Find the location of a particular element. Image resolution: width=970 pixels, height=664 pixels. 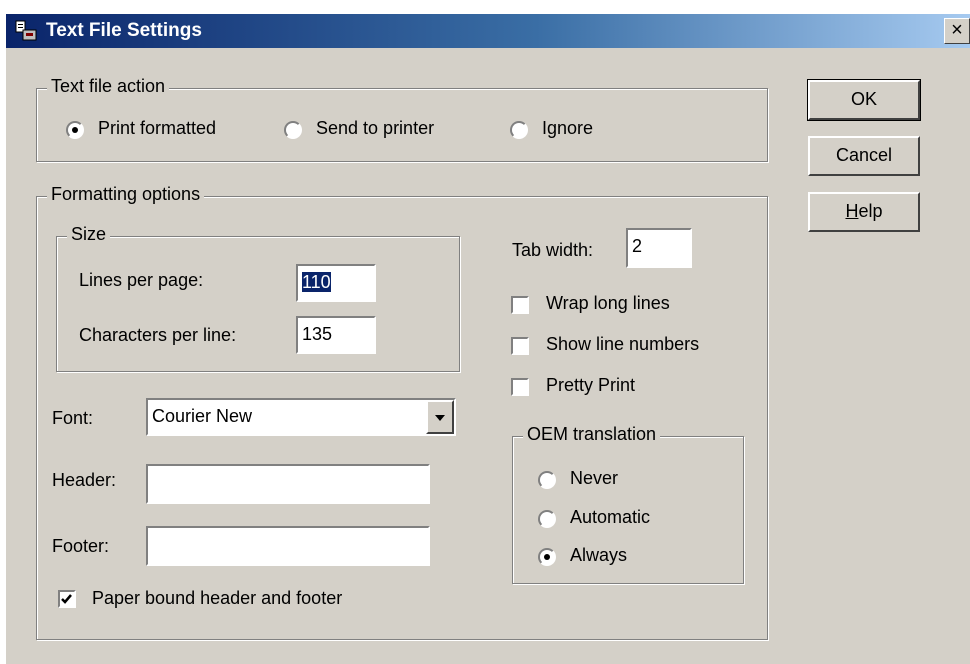

chevron-down-icon is located at coordinates (440, 418).